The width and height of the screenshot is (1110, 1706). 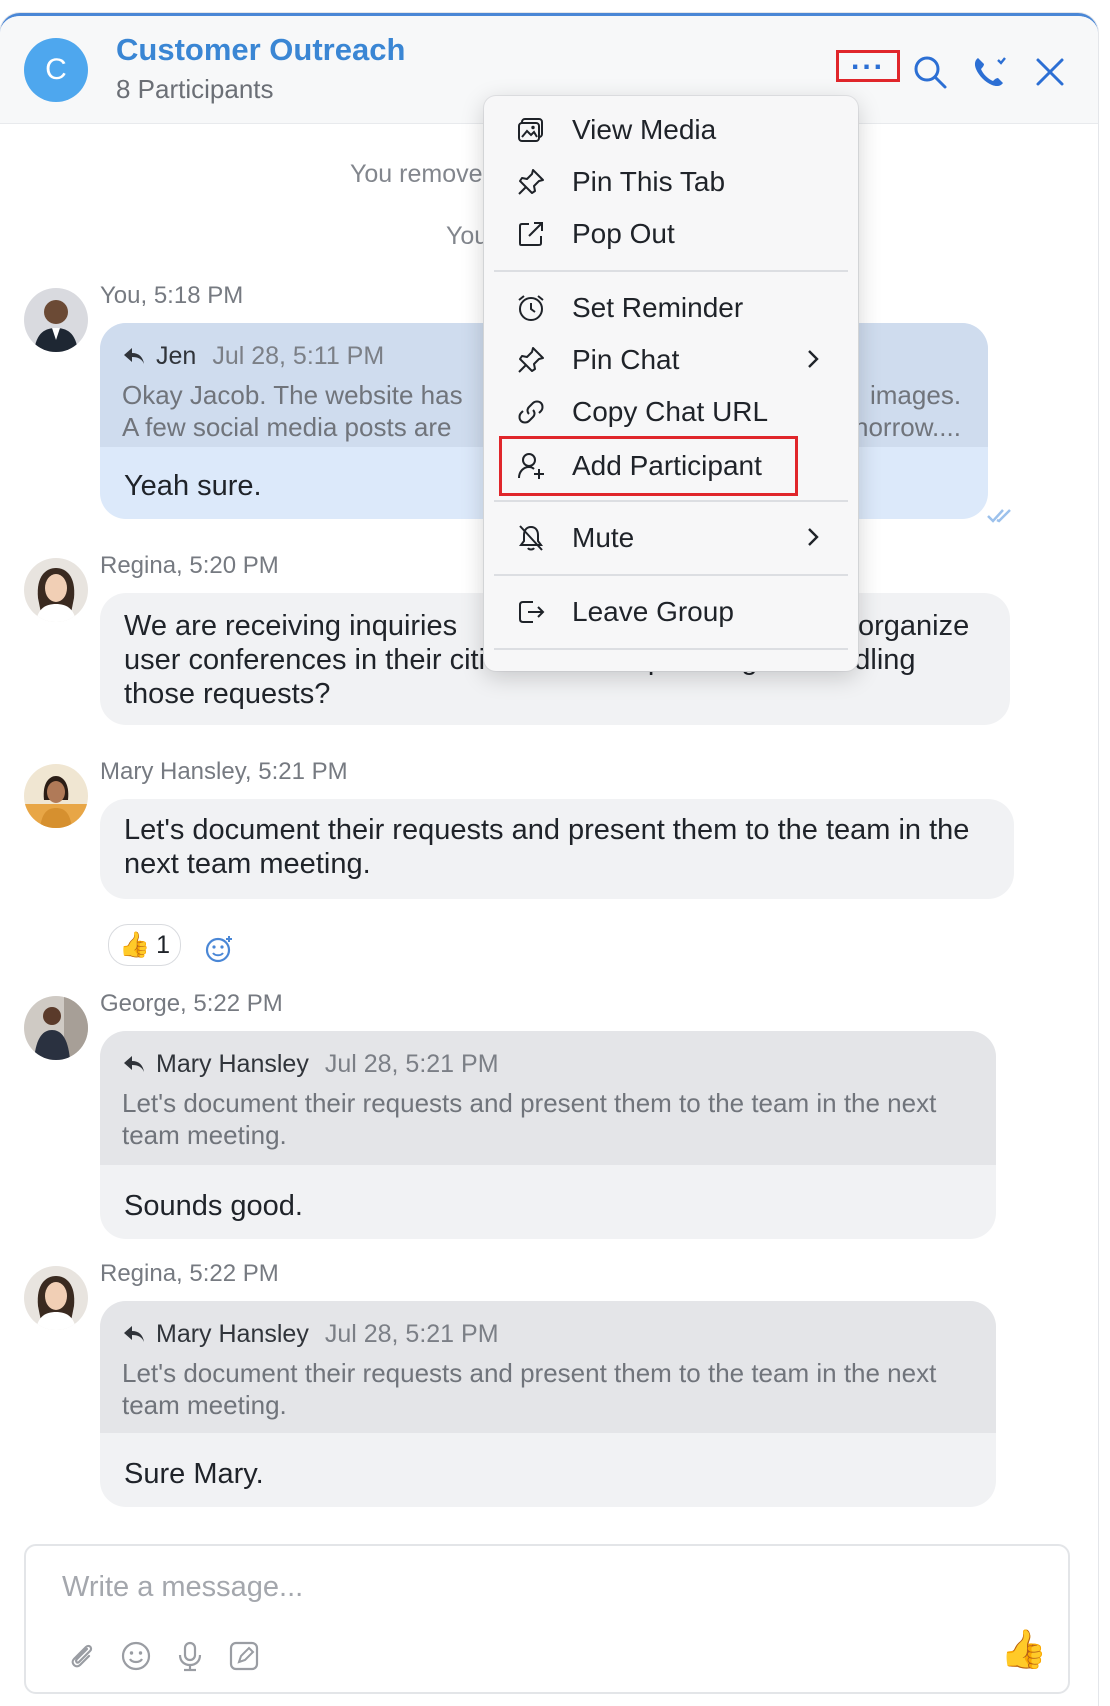 I want to click on menu-item-mute: Mute, so click(x=671, y=538).